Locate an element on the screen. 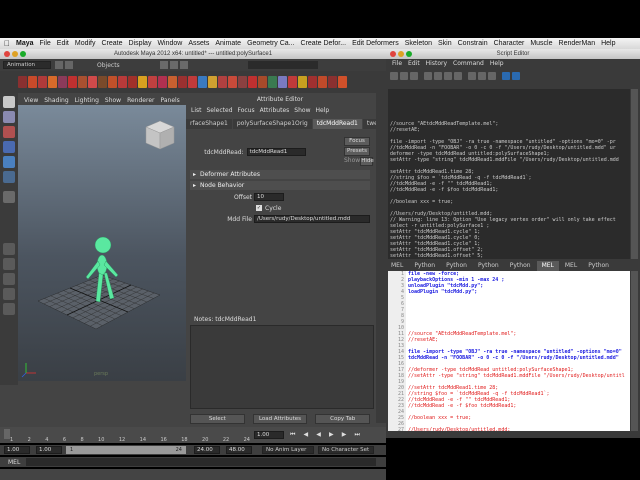 This screenshot has width=640, height=480. shelf-joint-icon is located at coordinates (92, 82).